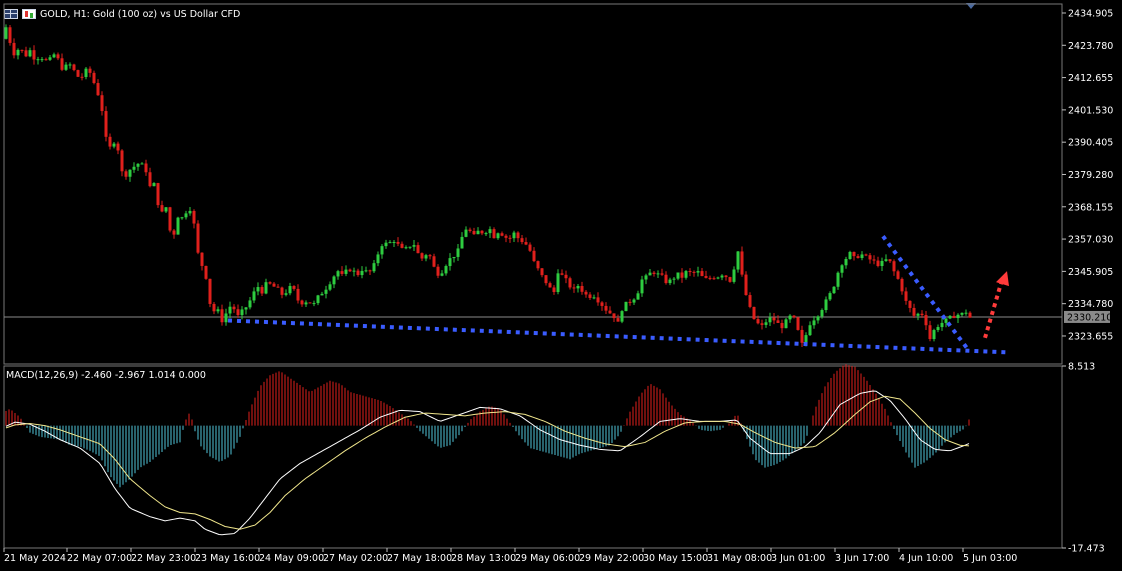 This screenshot has width=1122, height=571. What do you see at coordinates (1090, 175) in the screenshot?
I see `price-label: 2379.280` at bounding box center [1090, 175].